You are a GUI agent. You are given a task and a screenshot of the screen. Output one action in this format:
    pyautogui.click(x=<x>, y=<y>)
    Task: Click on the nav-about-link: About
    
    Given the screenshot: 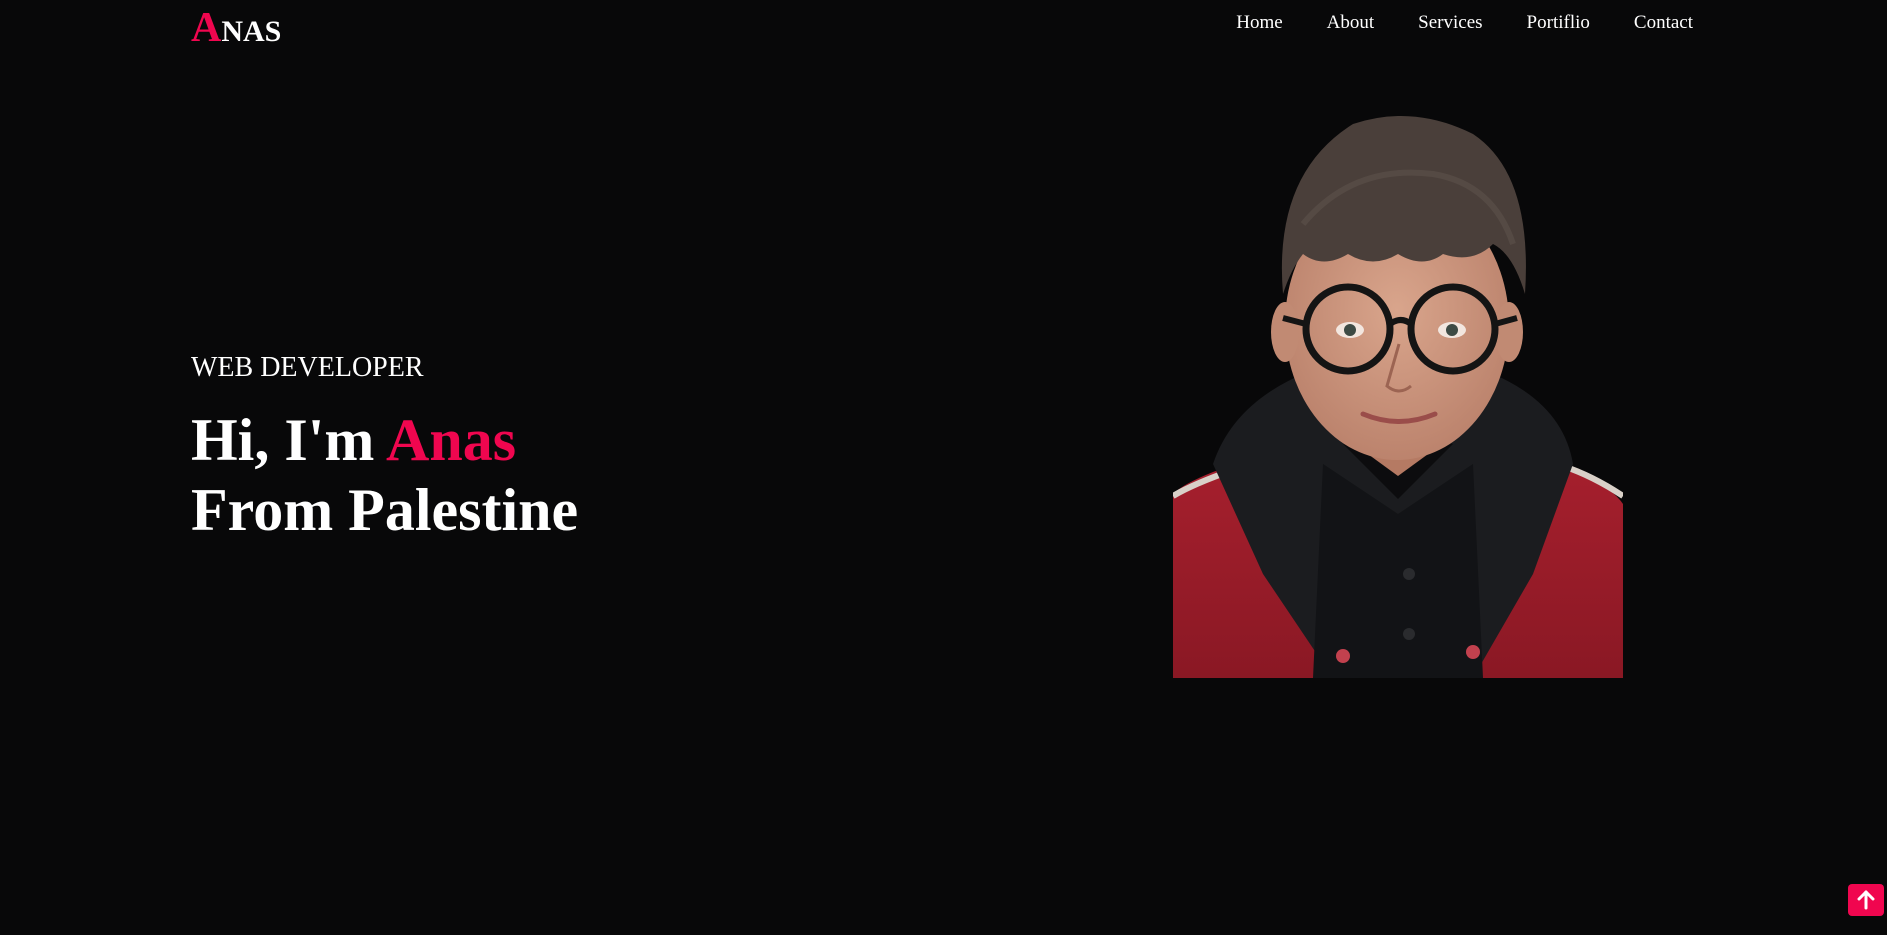 What is the action you would take?
    pyautogui.click(x=1351, y=23)
    